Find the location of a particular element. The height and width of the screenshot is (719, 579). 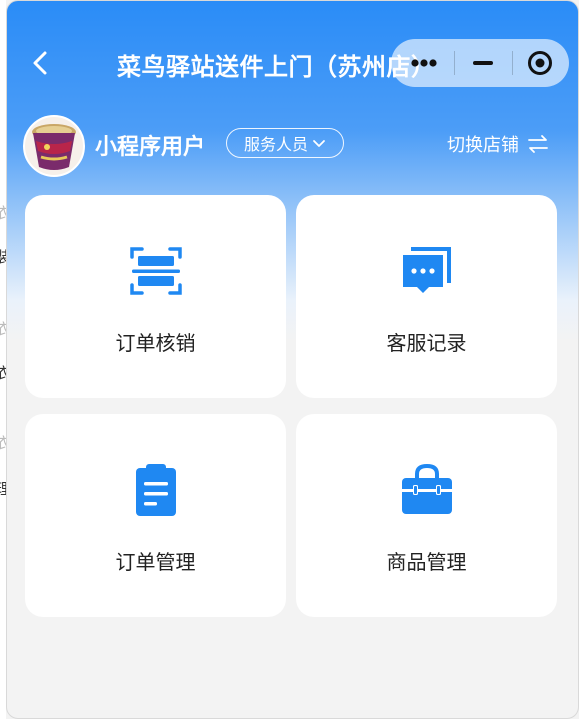

bag-icon is located at coordinates (427, 490).